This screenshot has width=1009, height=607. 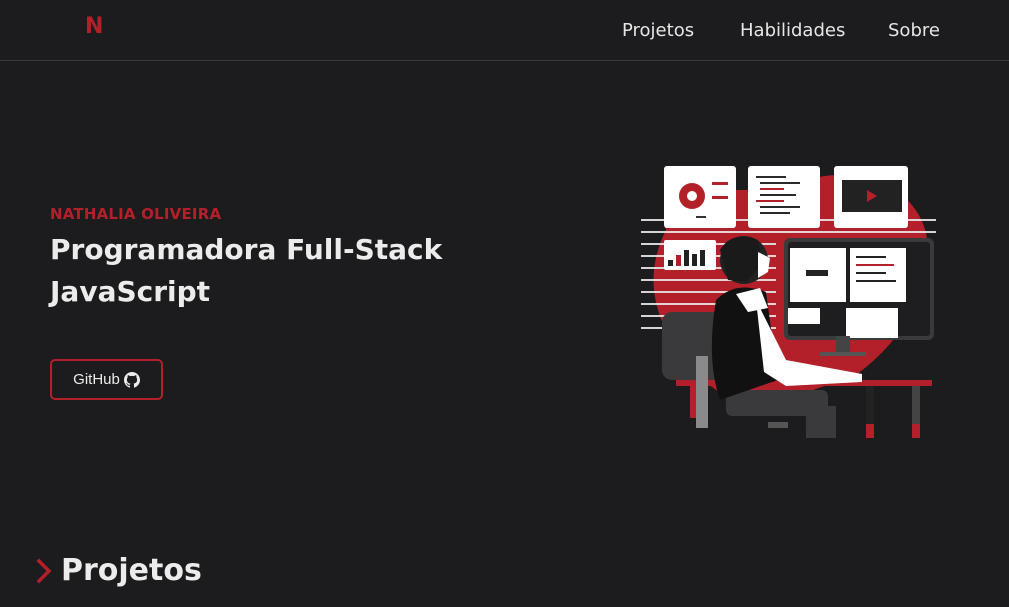 What do you see at coordinates (136, 214) in the screenshot?
I see `hero-name: NATHALIA OLIVEIRA` at bounding box center [136, 214].